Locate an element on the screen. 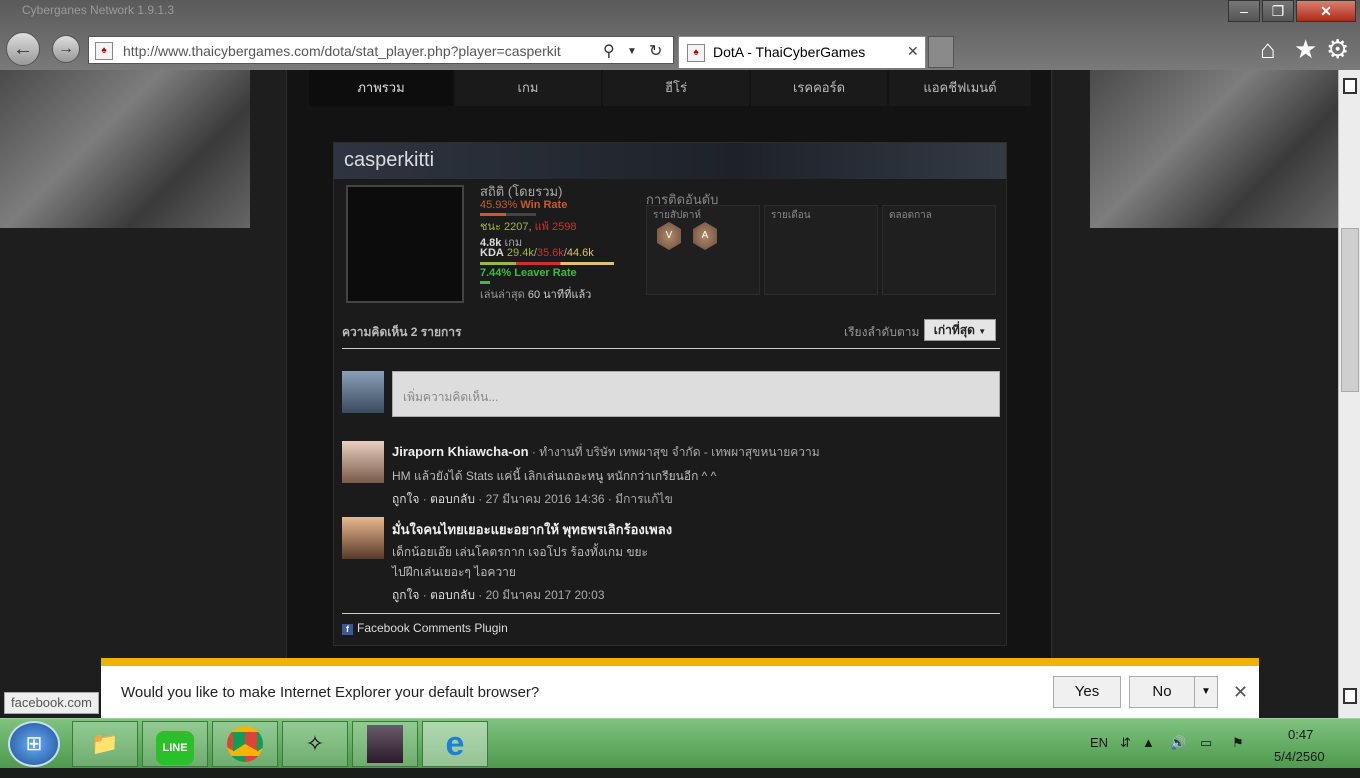  current-user-avatar is located at coordinates (363, 392).